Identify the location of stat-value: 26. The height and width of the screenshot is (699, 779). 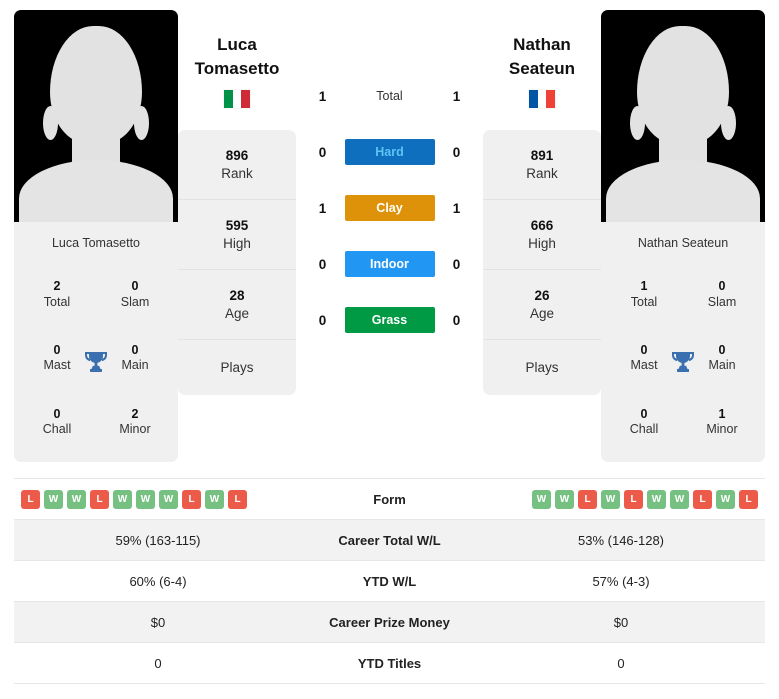
(542, 295).